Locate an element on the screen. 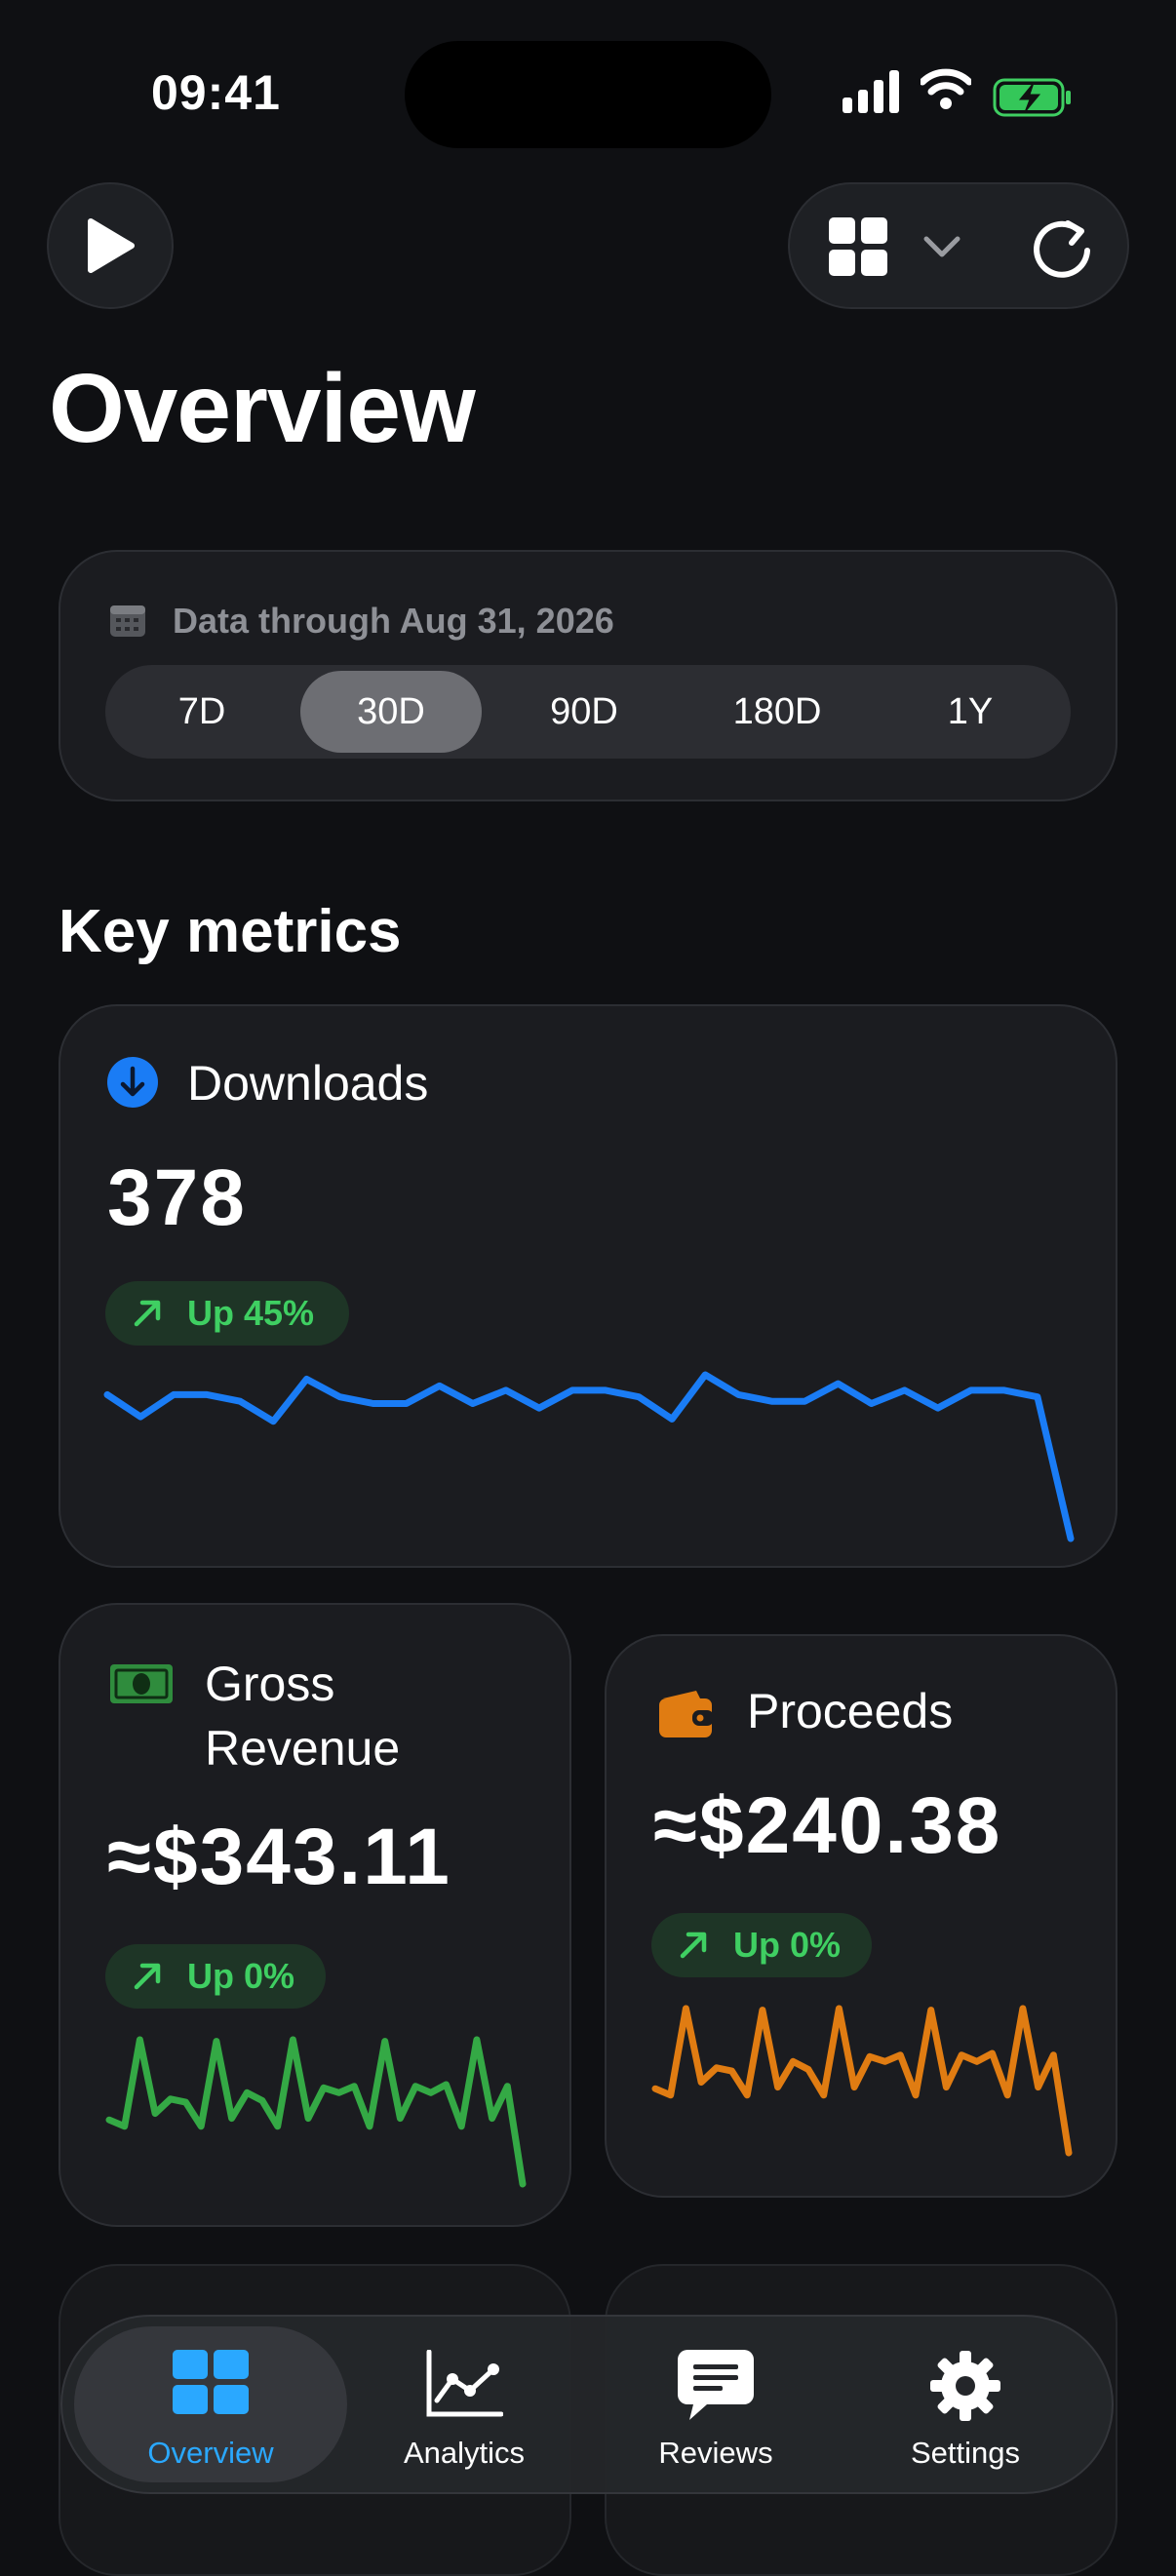 Image resolution: width=1176 pixels, height=2576 pixels. tab-analytics-label: Analytics is located at coordinates (464, 2453).